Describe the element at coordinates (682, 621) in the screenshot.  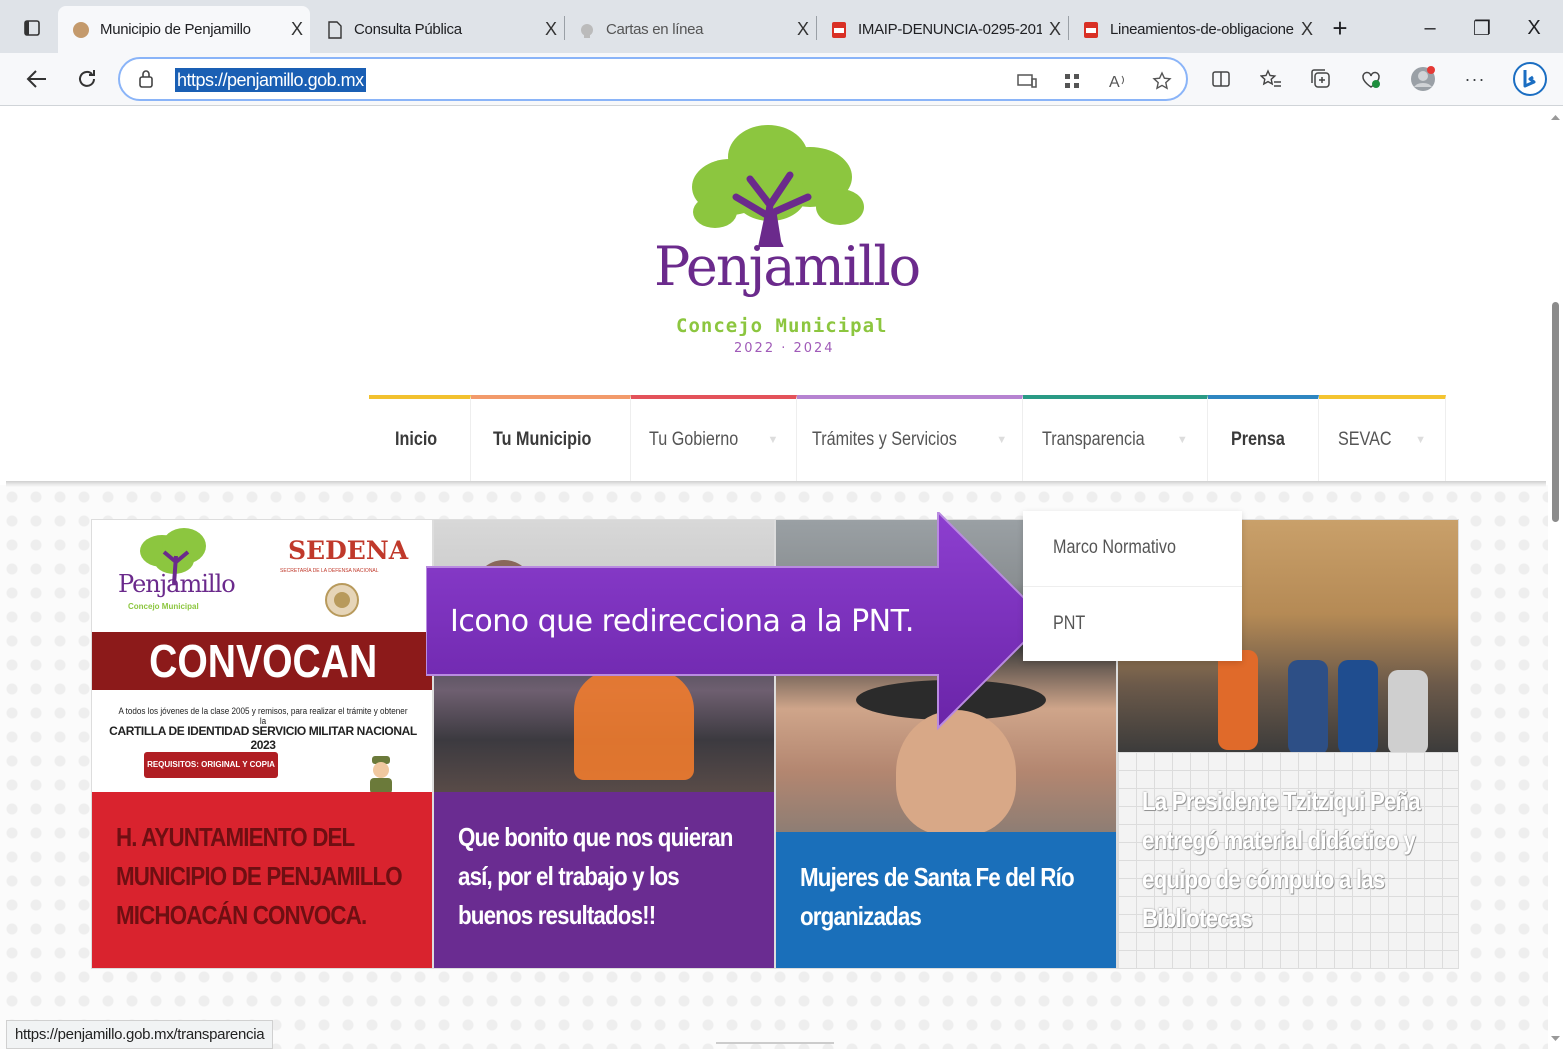
I see `callout-text: Icono que redirecciona a la PNT.` at that location.